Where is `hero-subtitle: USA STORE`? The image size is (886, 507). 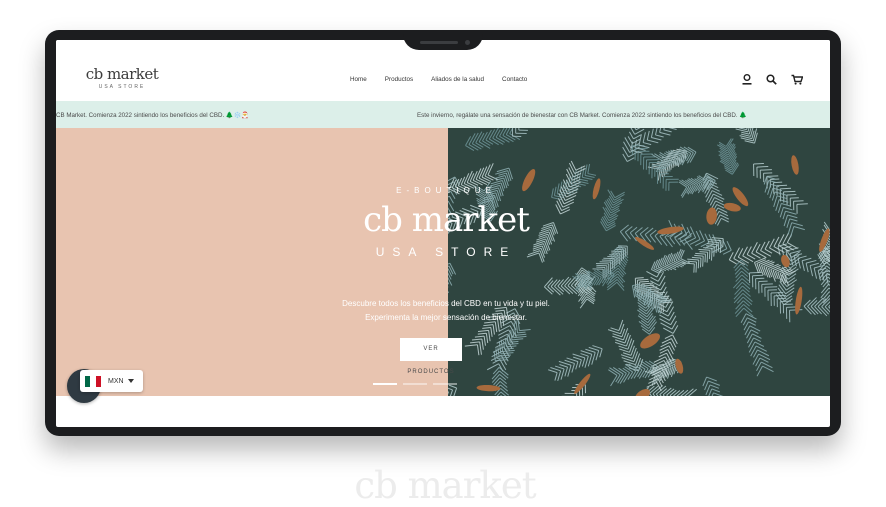 hero-subtitle: USA STORE is located at coordinates (446, 252).